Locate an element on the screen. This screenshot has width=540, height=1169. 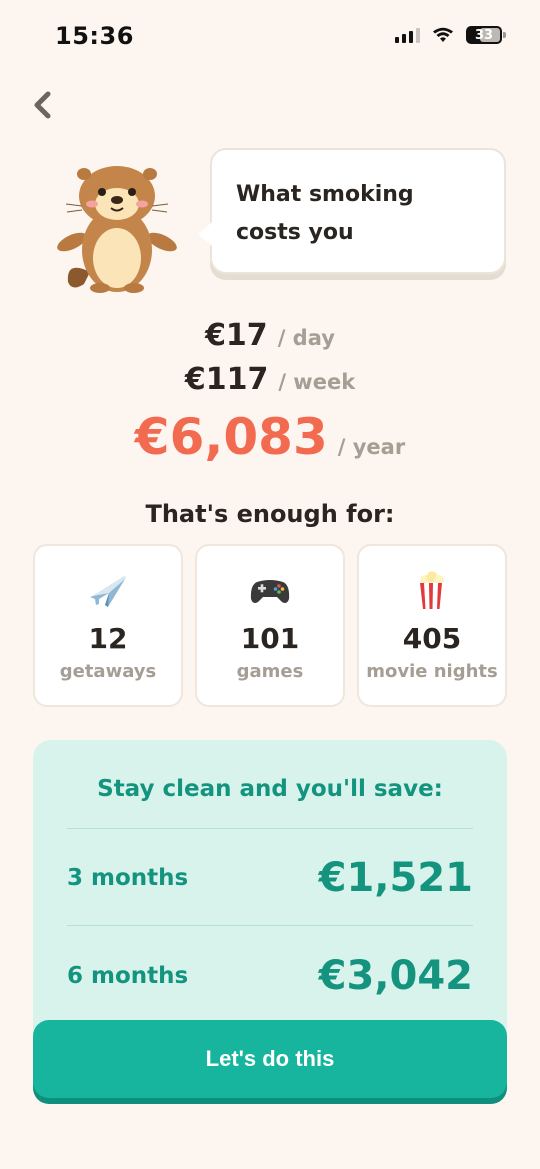
cost-per-day: €17 / day is located at coordinates (270, 340).